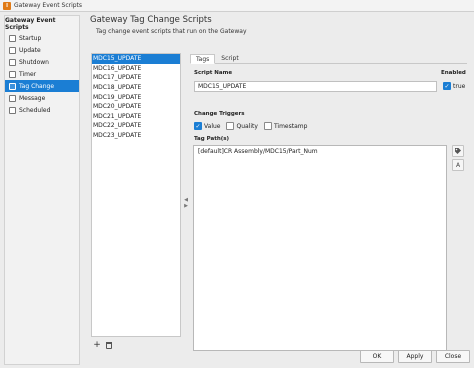 The width and height of the screenshot is (474, 368). What do you see at coordinates (453, 356) in the screenshot?
I see `close-button: Close` at bounding box center [453, 356].